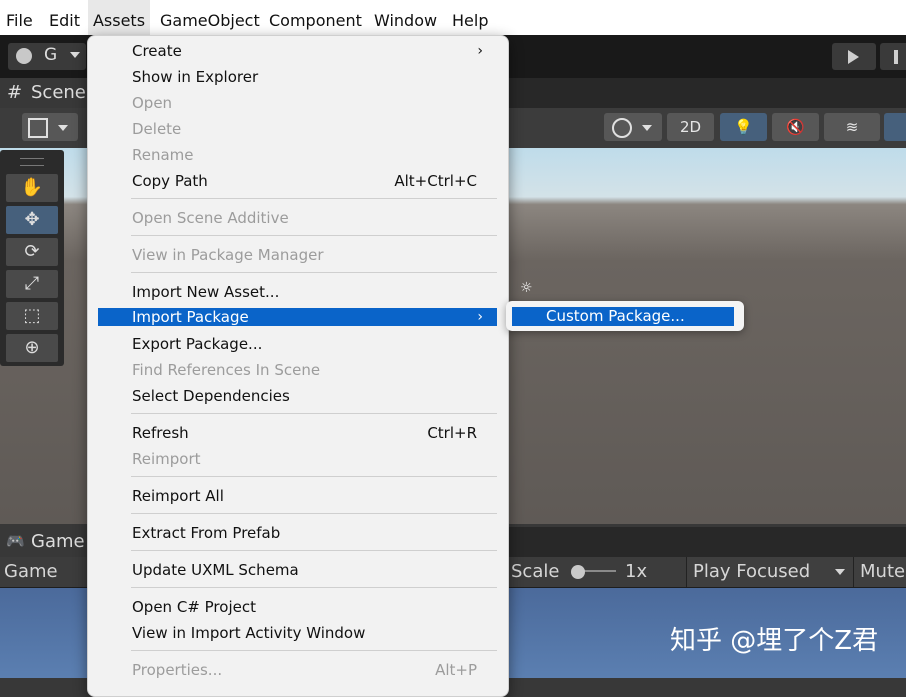  What do you see at coordinates (752, 571) in the screenshot?
I see `play-mode-label: Play Focused` at bounding box center [752, 571].